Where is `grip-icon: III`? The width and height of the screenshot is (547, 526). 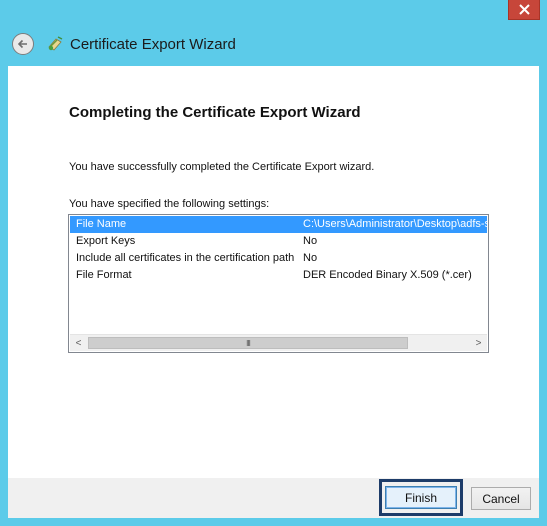
grip-icon: III is located at coordinates (248, 343).